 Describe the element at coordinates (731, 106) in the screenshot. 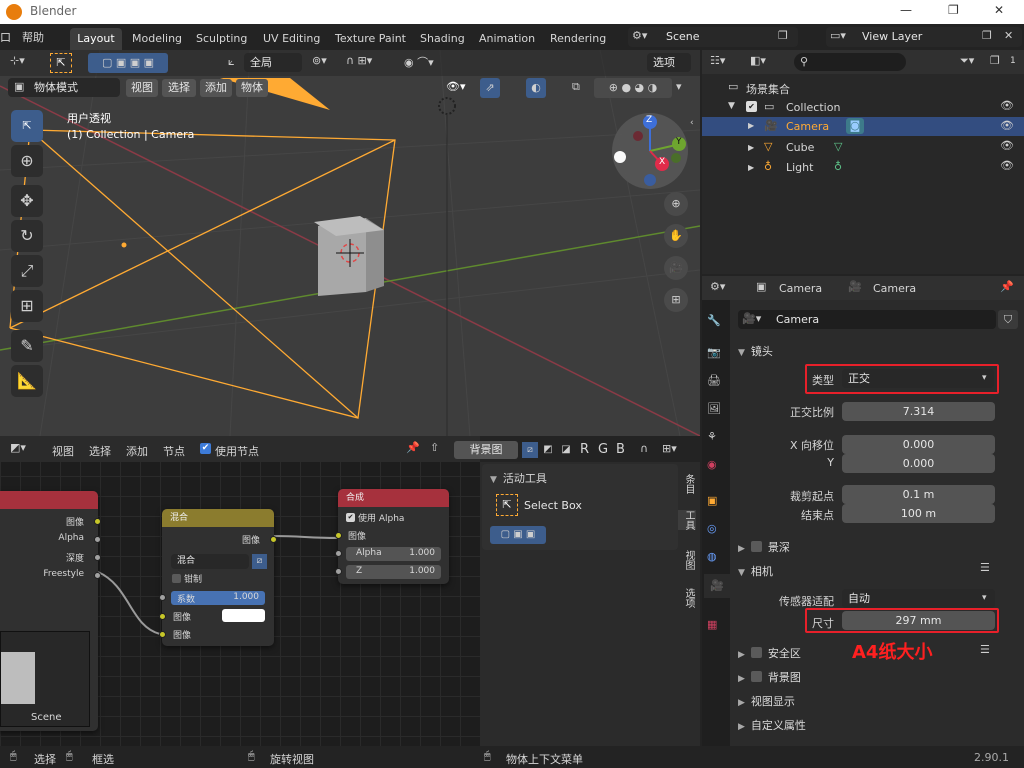

I see `collection-expand-icon: ▼` at that location.